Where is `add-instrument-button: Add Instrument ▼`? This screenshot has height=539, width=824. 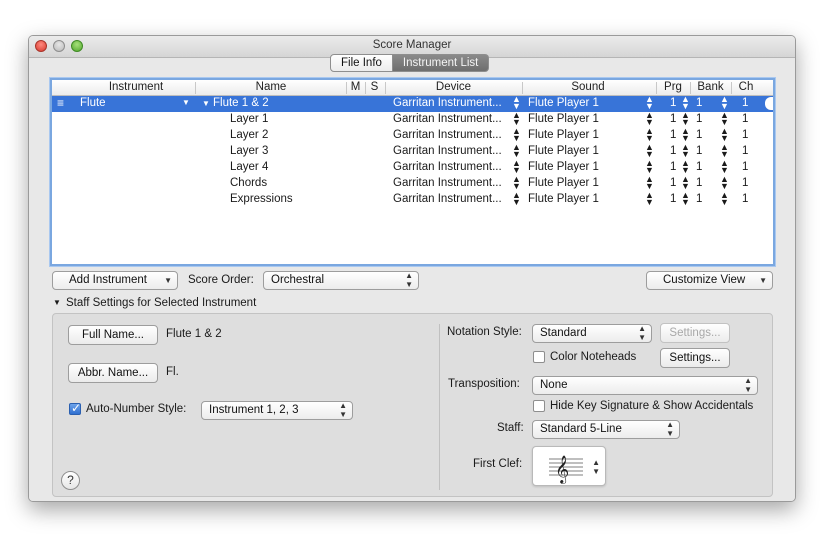
add-instrument-button: Add Instrument ▼ is located at coordinates (115, 280).